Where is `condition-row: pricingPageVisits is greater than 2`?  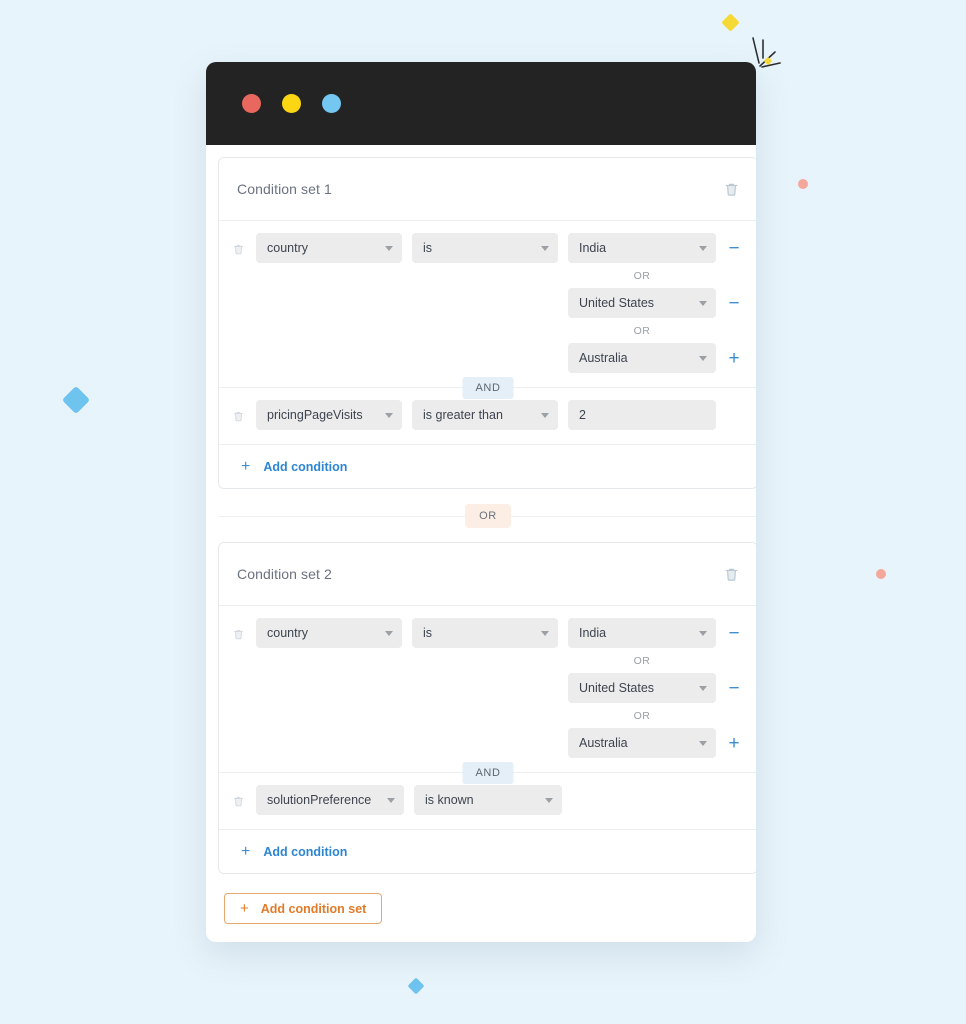
condition-row: pricingPageVisits is greater than 2 is located at coordinates (486, 415).